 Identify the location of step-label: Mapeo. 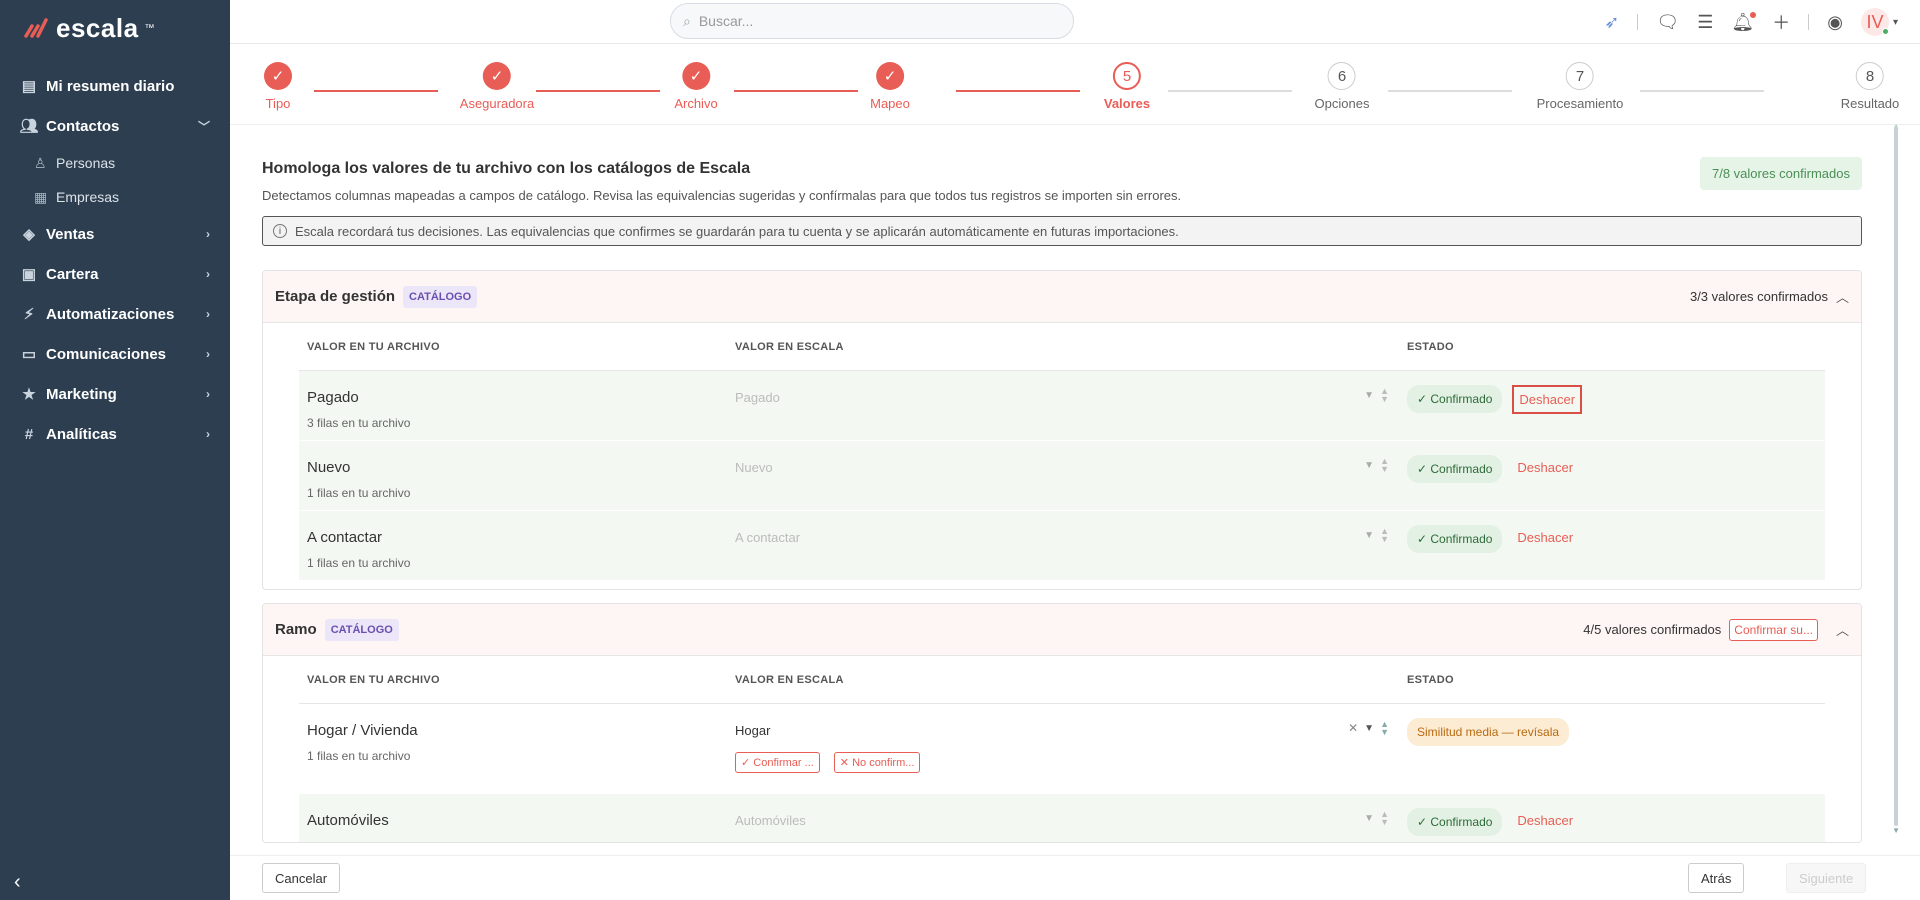
(890, 103).